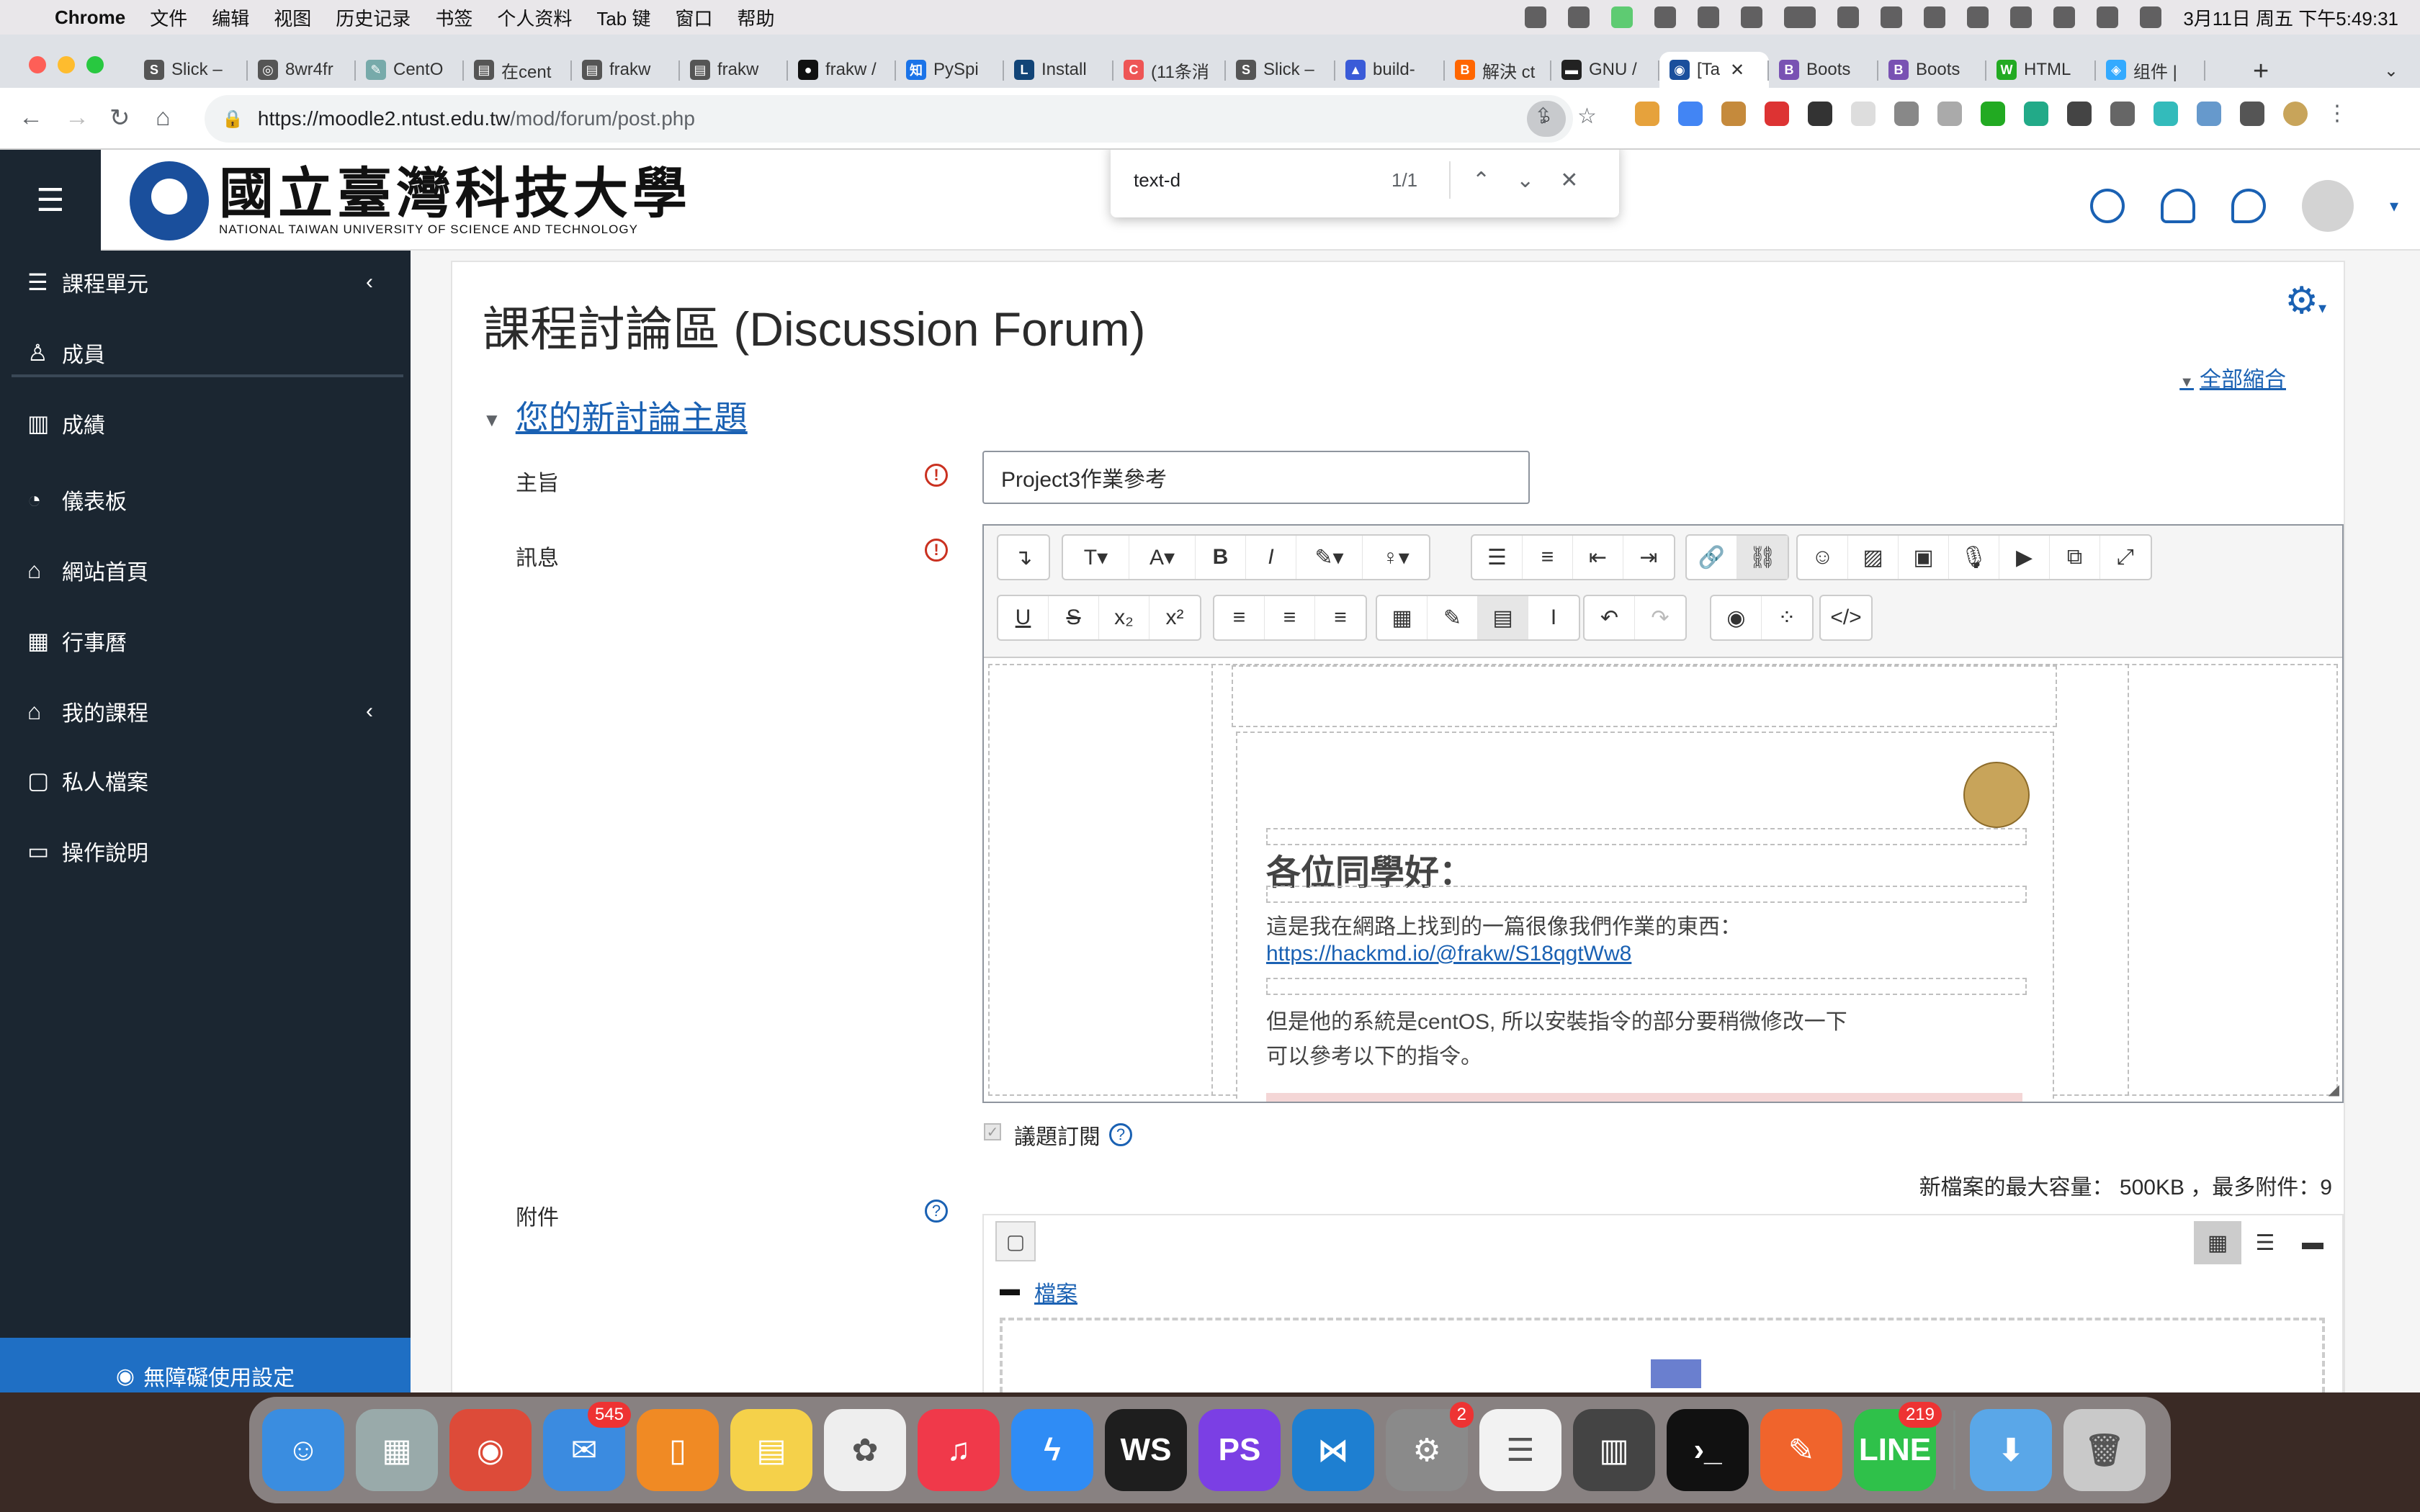 The image size is (2420, 1512). Describe the element at coordinates (1648, 557) in the screenshot. I see `indent-icon: ⇥` at that location.